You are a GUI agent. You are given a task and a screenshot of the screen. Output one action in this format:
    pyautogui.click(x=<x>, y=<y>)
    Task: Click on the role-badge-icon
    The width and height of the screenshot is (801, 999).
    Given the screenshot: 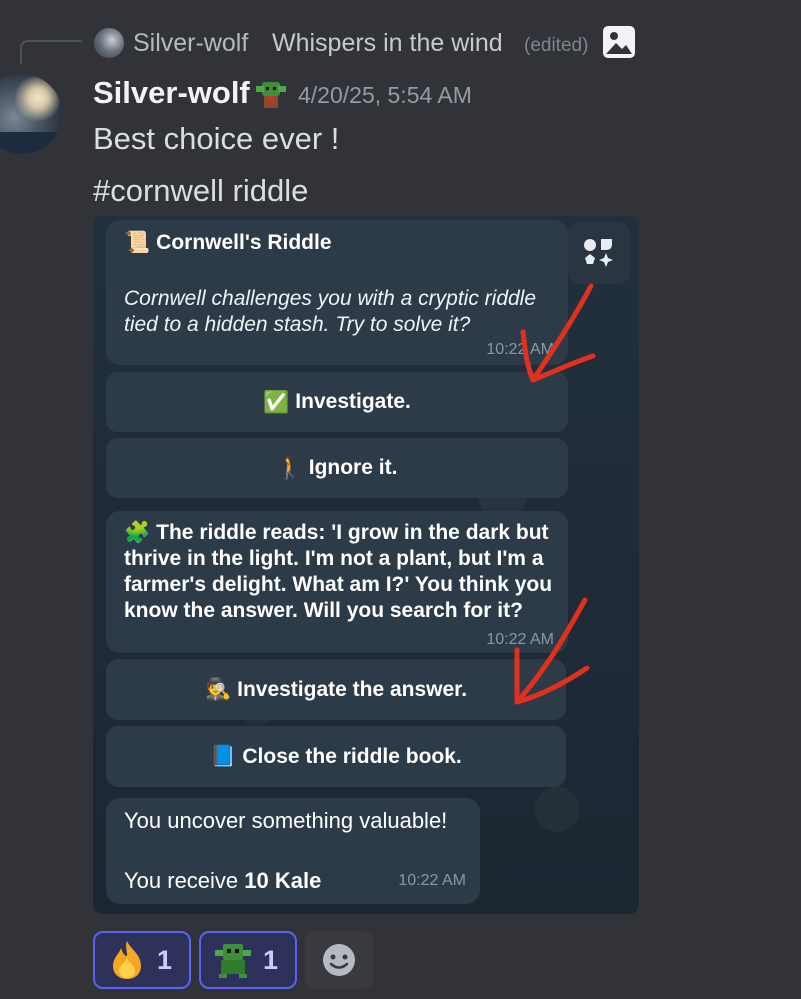 What is the action you would take?
    pyautogui.click(x=271, y=95)
    